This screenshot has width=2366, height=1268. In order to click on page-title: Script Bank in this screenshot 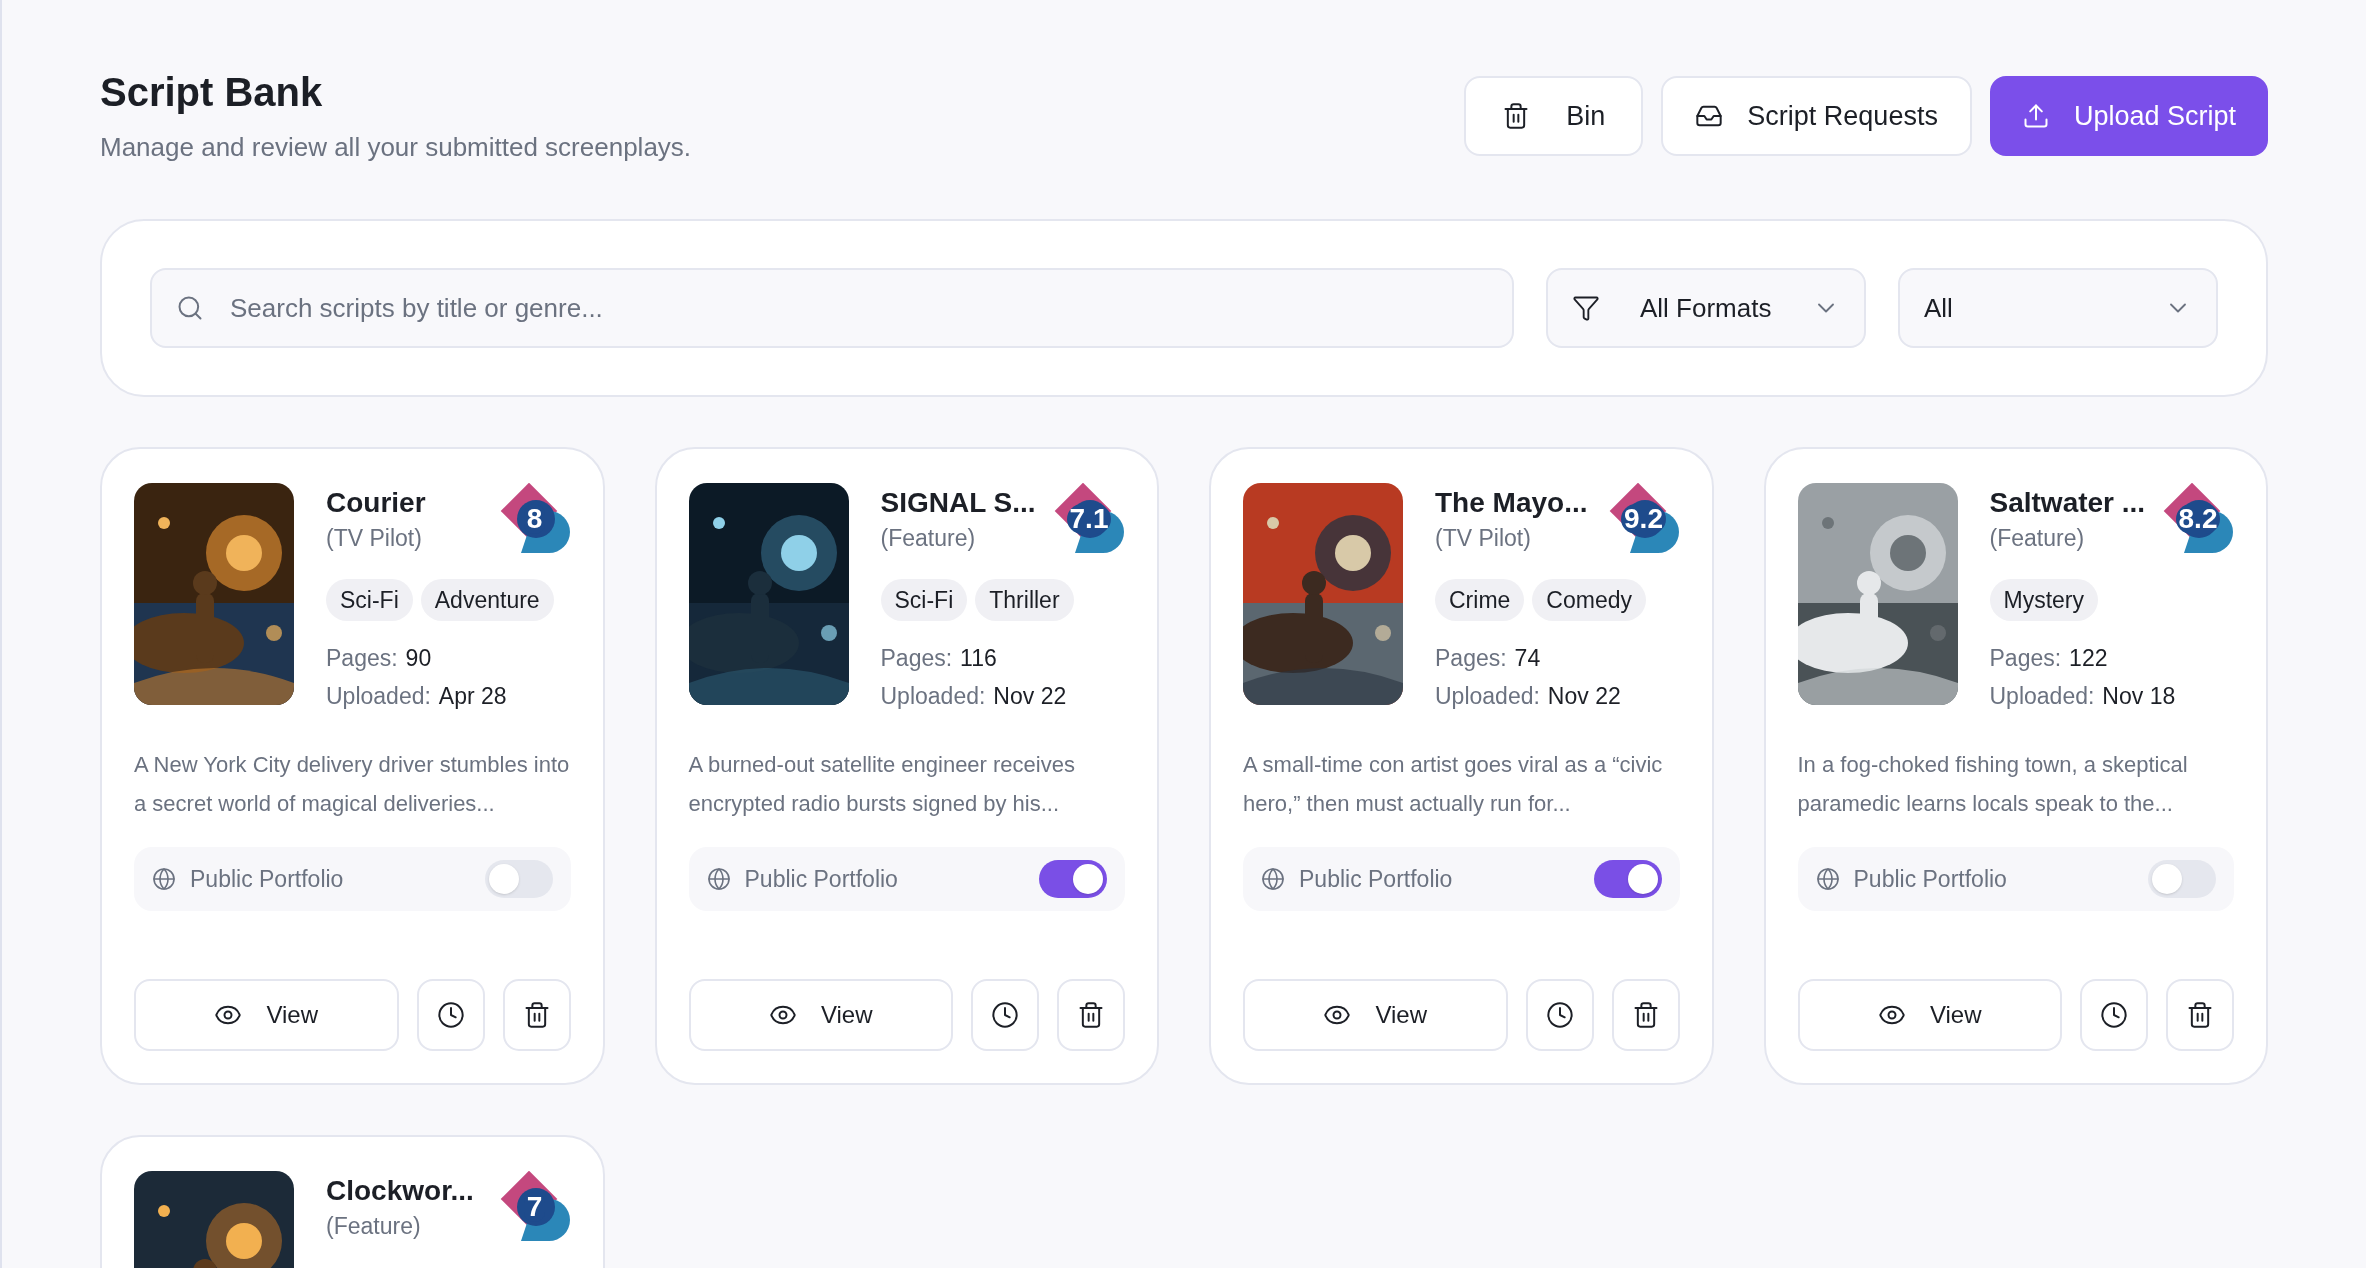, I will do `click(212, 92)`.